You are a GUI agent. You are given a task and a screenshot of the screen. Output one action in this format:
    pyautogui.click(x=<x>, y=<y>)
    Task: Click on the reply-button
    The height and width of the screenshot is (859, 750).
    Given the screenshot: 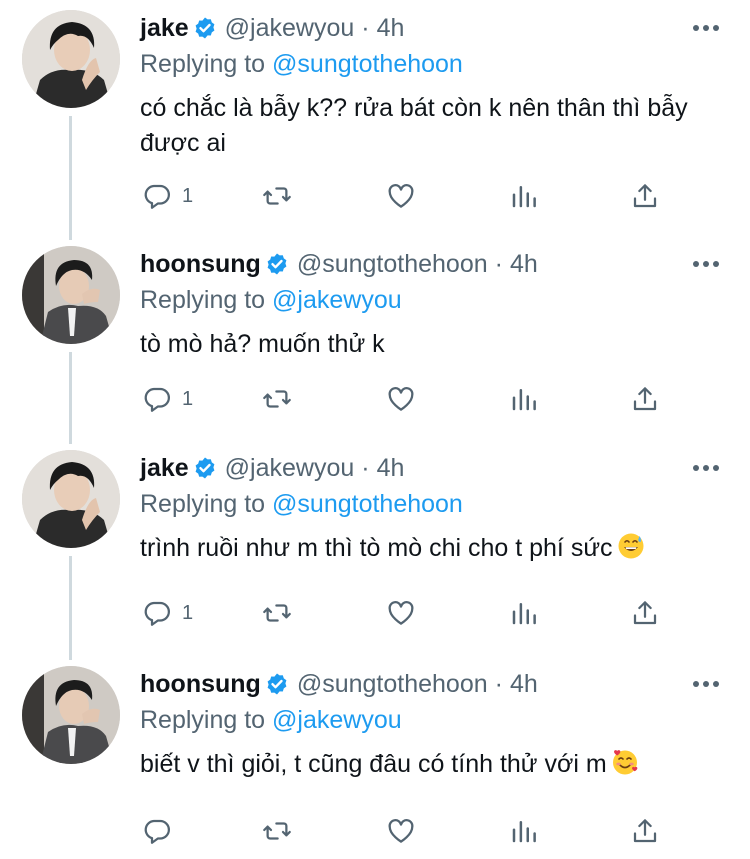 What is the action you would take?
    pyautogui.click(x=162, y=831)
    